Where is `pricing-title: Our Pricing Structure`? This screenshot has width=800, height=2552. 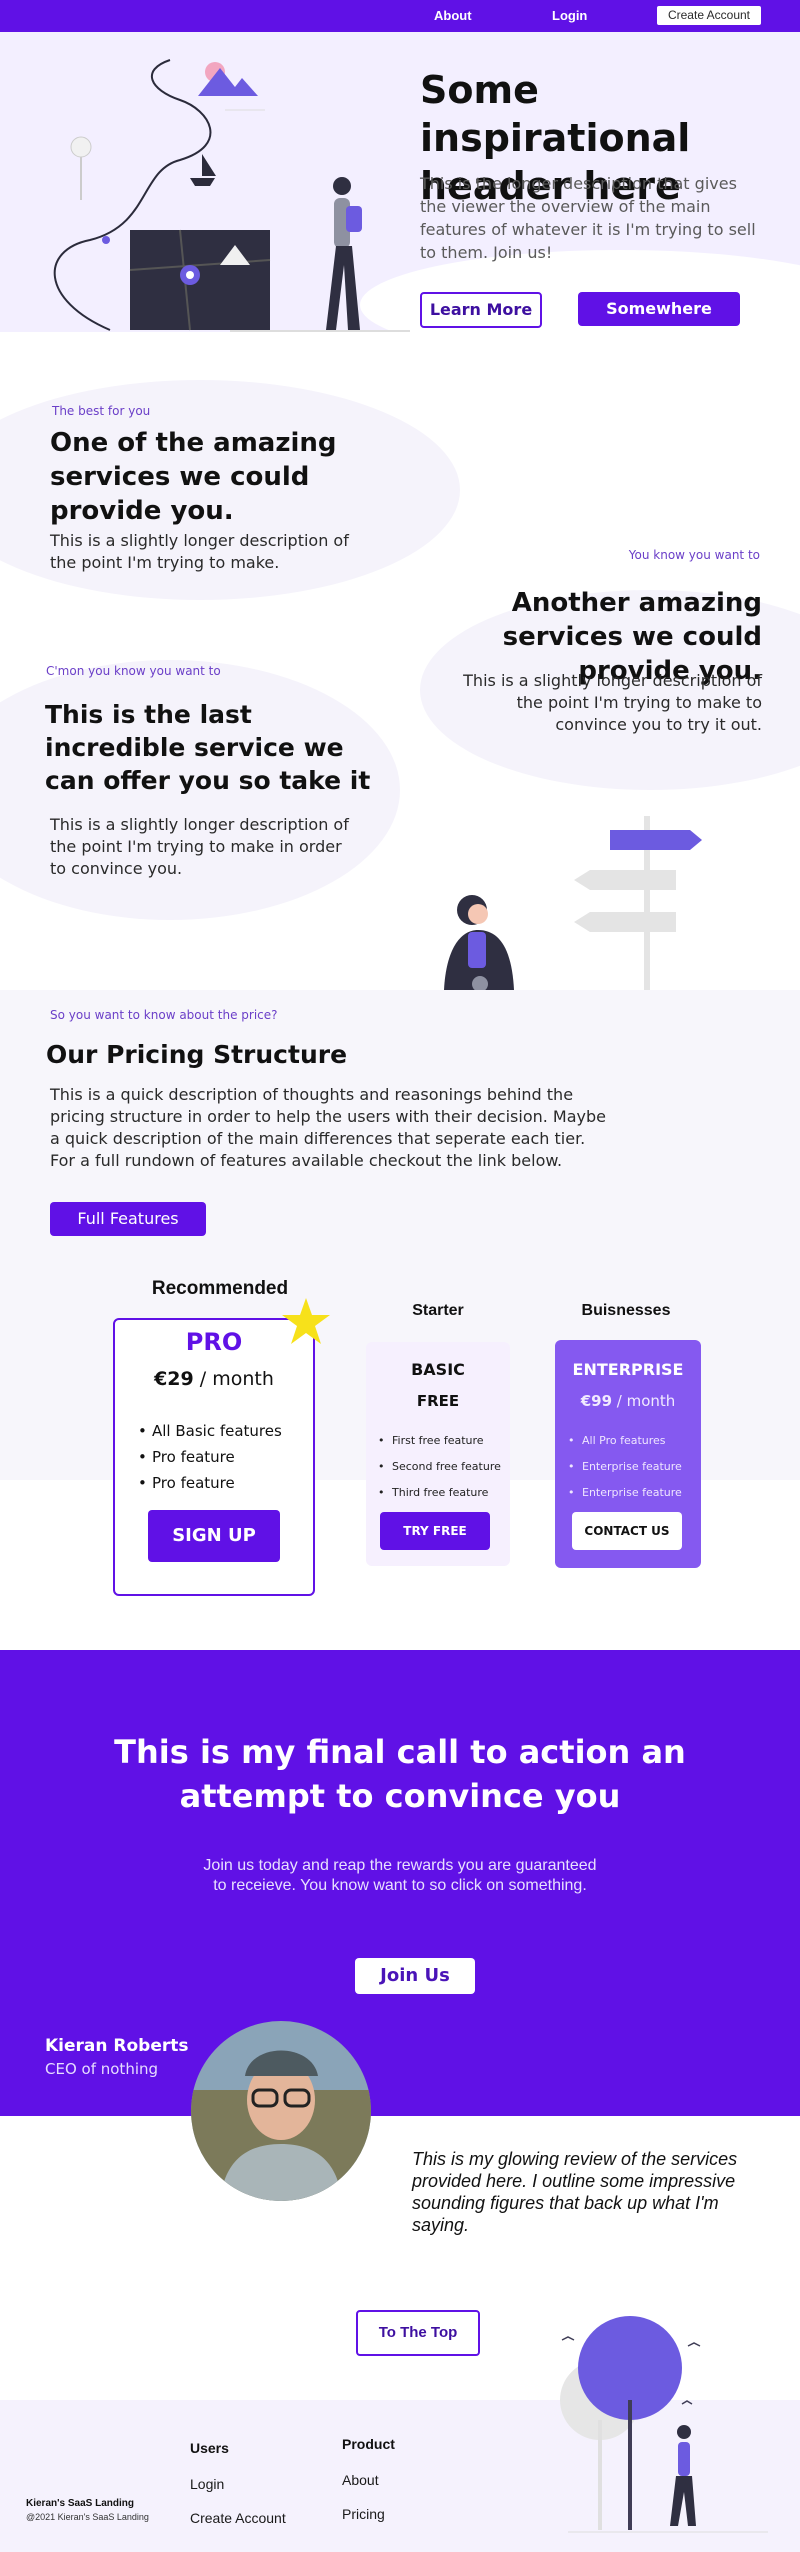 pricing-title: Our Pricing Structure is located at coordinates (197, 1054).